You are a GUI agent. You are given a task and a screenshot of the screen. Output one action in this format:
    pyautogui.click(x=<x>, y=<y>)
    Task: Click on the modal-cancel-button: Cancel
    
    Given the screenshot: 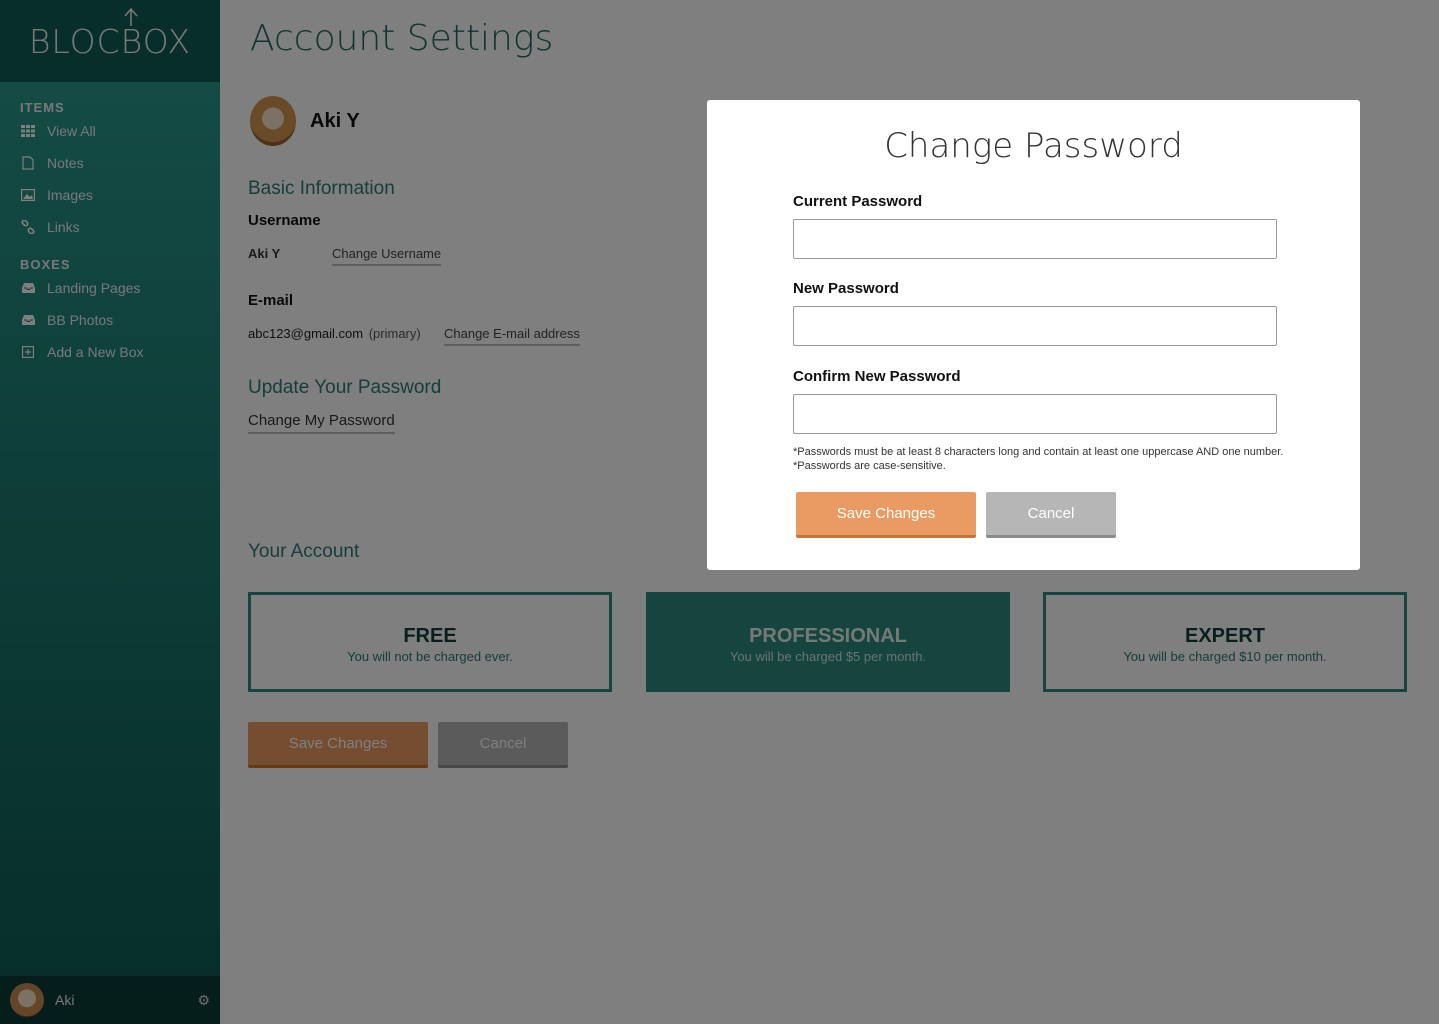 What is the action you would take?
    pyautogui.click(x=1051, y=515)
    